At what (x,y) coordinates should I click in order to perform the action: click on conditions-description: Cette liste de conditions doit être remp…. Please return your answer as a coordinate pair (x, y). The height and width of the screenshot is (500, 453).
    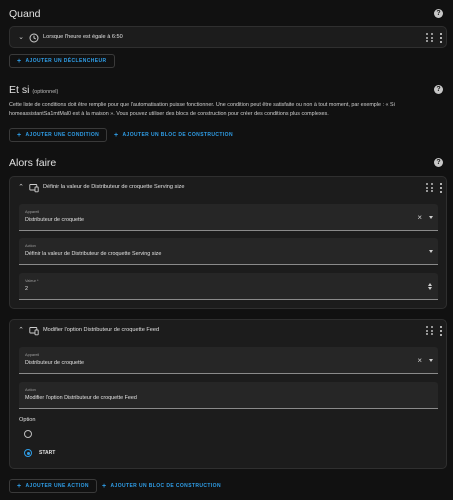
    Looking at the image, I should click on (202, 109).